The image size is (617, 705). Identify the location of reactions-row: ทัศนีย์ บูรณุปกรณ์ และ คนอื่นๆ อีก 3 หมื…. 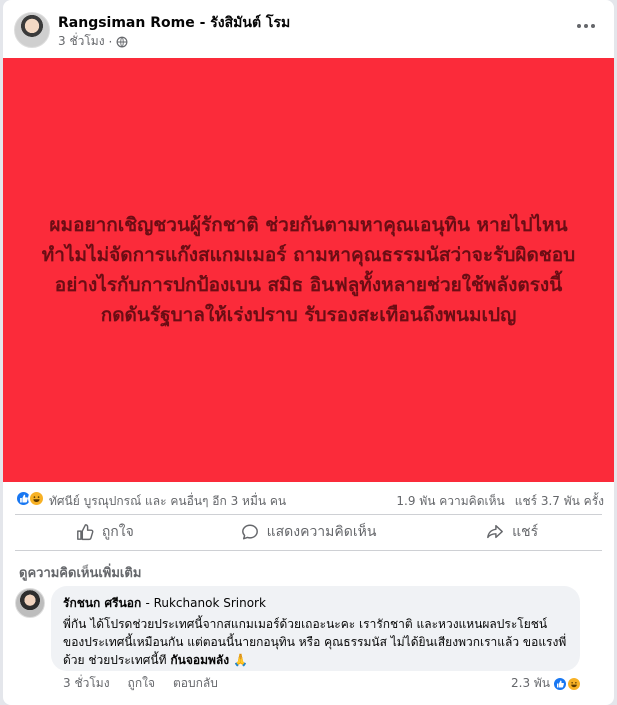
(308, 499).